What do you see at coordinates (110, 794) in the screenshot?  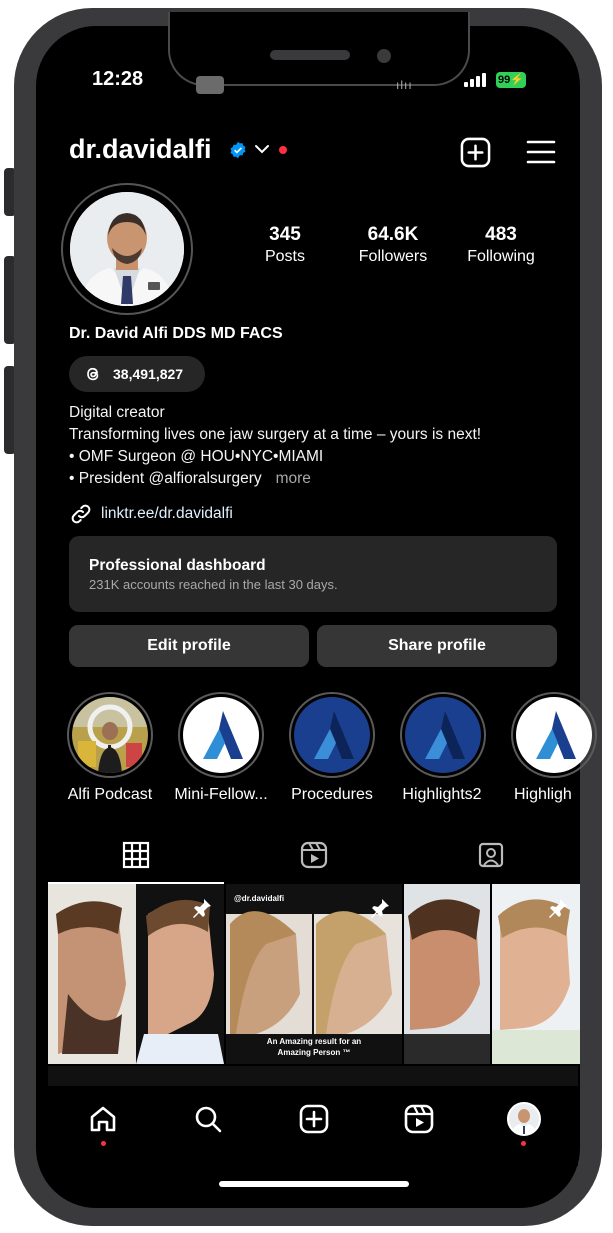 I see `highlight-label: Alfi Podcast` at bounding box center [110, 794].